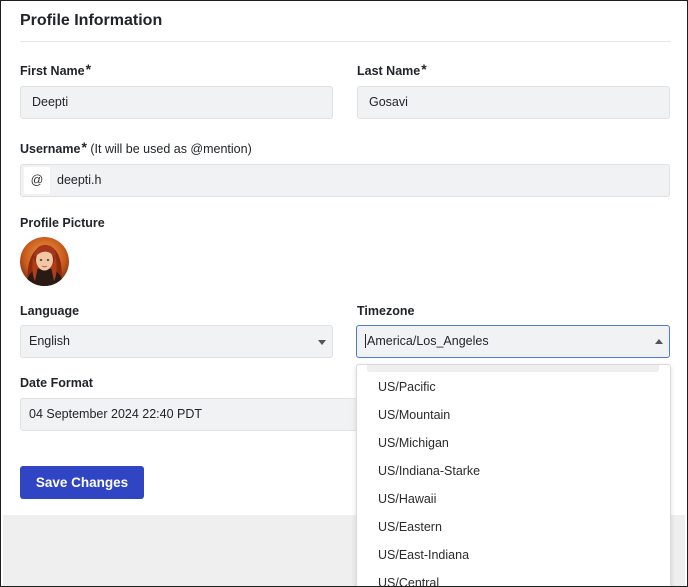 This screenshot has height=587, width=688. Describe the element at coordinates (414, 415) in the screenshot. I see `dropdown-option: US/Mountain` at that location.